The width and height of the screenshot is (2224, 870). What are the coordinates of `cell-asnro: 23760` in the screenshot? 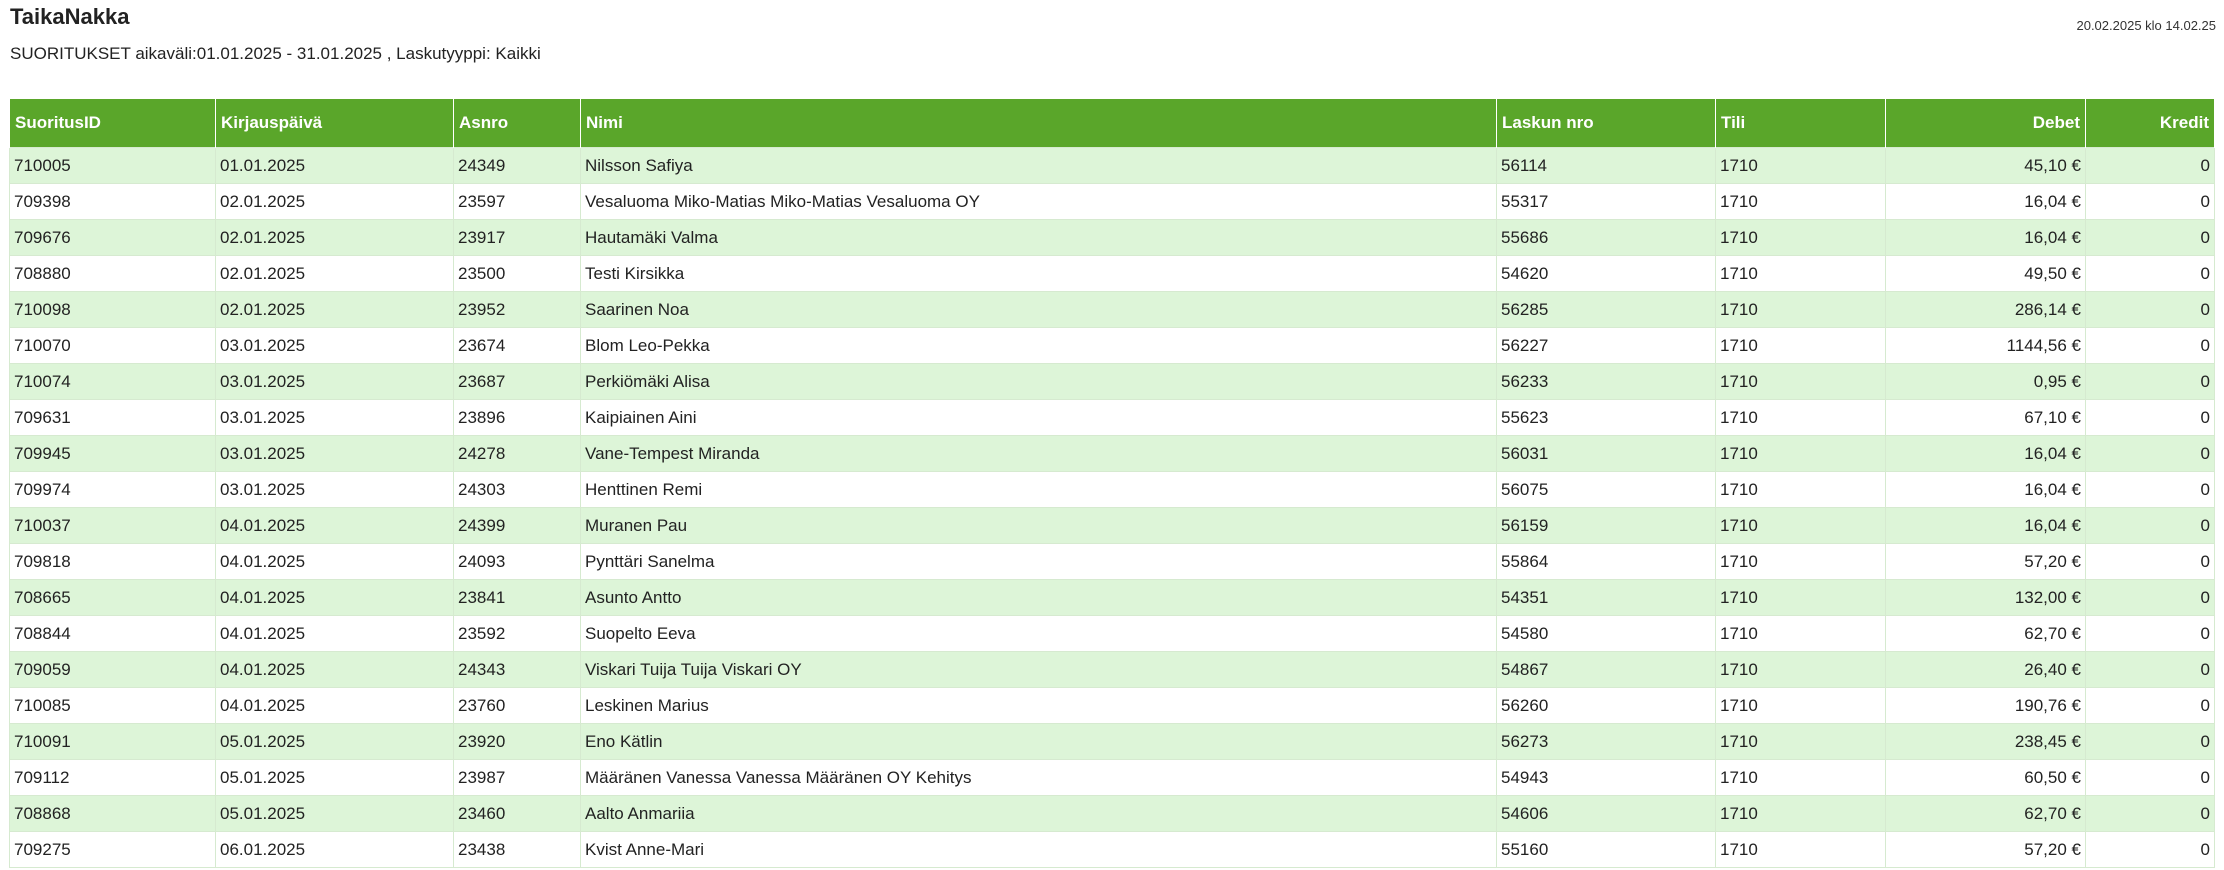 It's located at (517, 705).